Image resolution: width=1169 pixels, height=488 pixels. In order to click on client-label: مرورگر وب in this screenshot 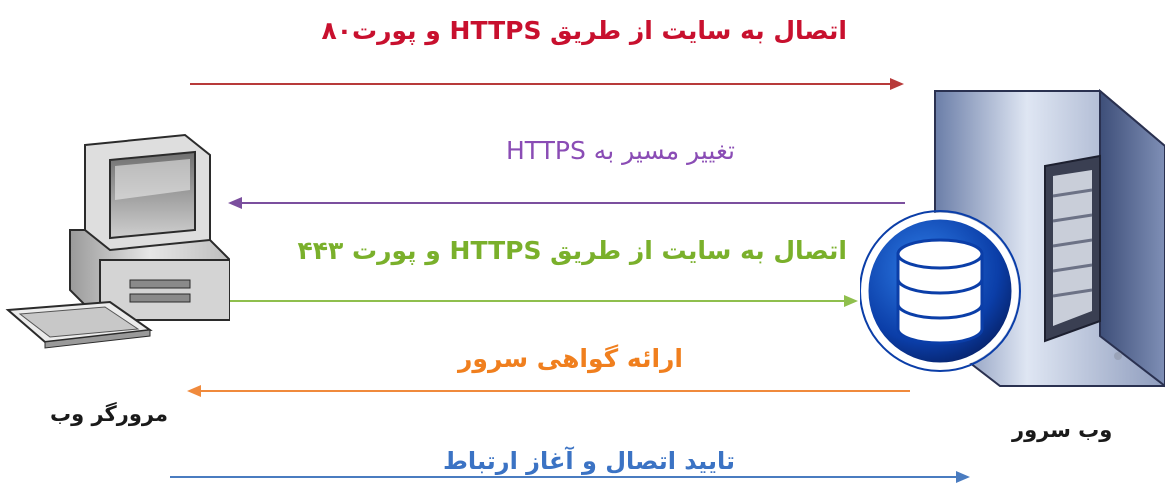, I will do `click(109, 414)`.